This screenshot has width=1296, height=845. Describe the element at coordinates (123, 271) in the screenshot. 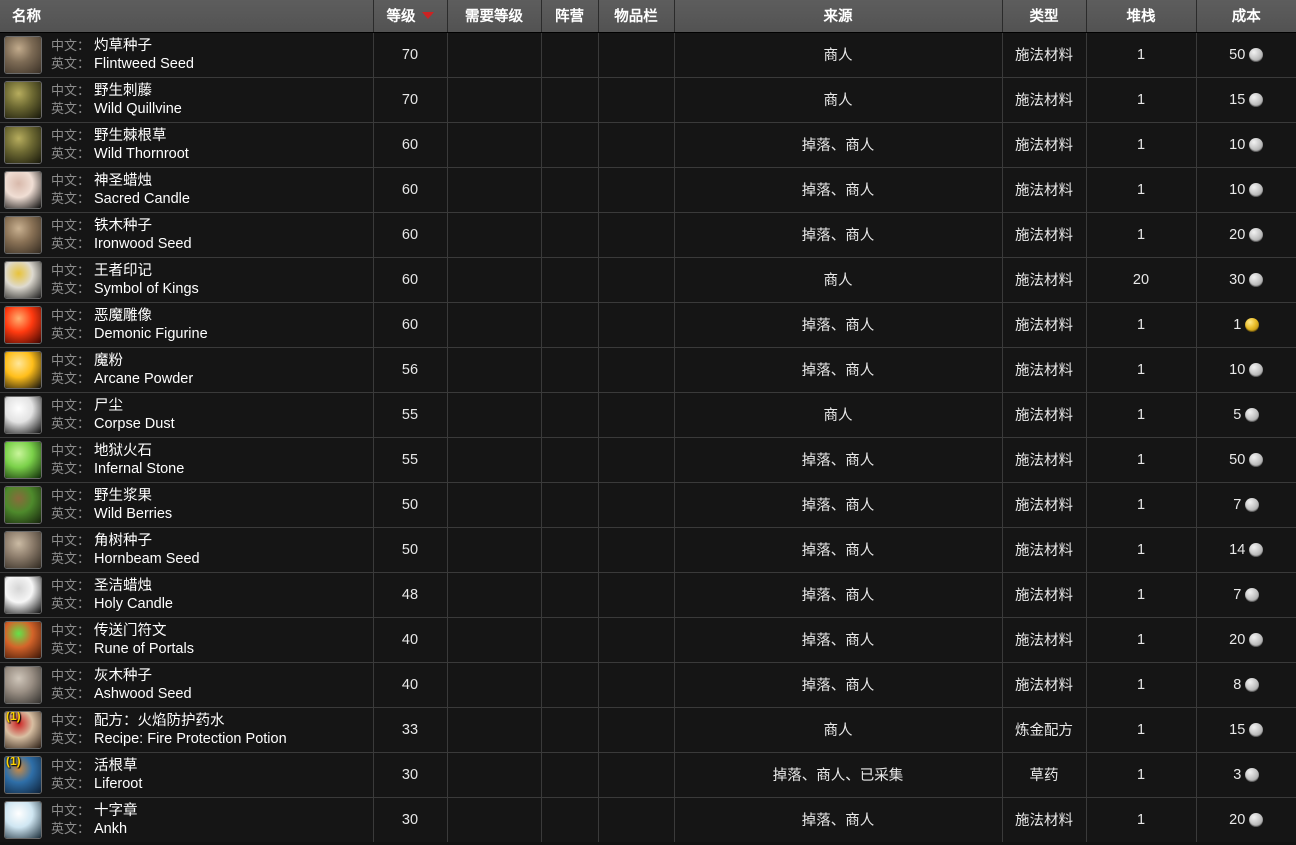

I see `item-name-chinese: 王者印记` at that location.